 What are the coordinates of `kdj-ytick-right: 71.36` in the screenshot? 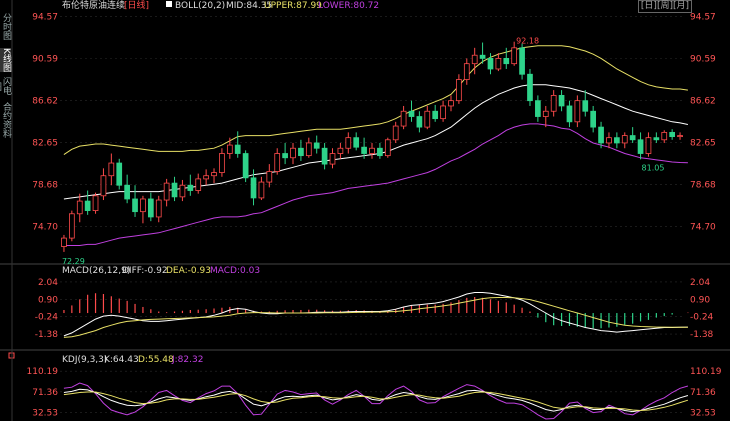 It's located at (703, 393).